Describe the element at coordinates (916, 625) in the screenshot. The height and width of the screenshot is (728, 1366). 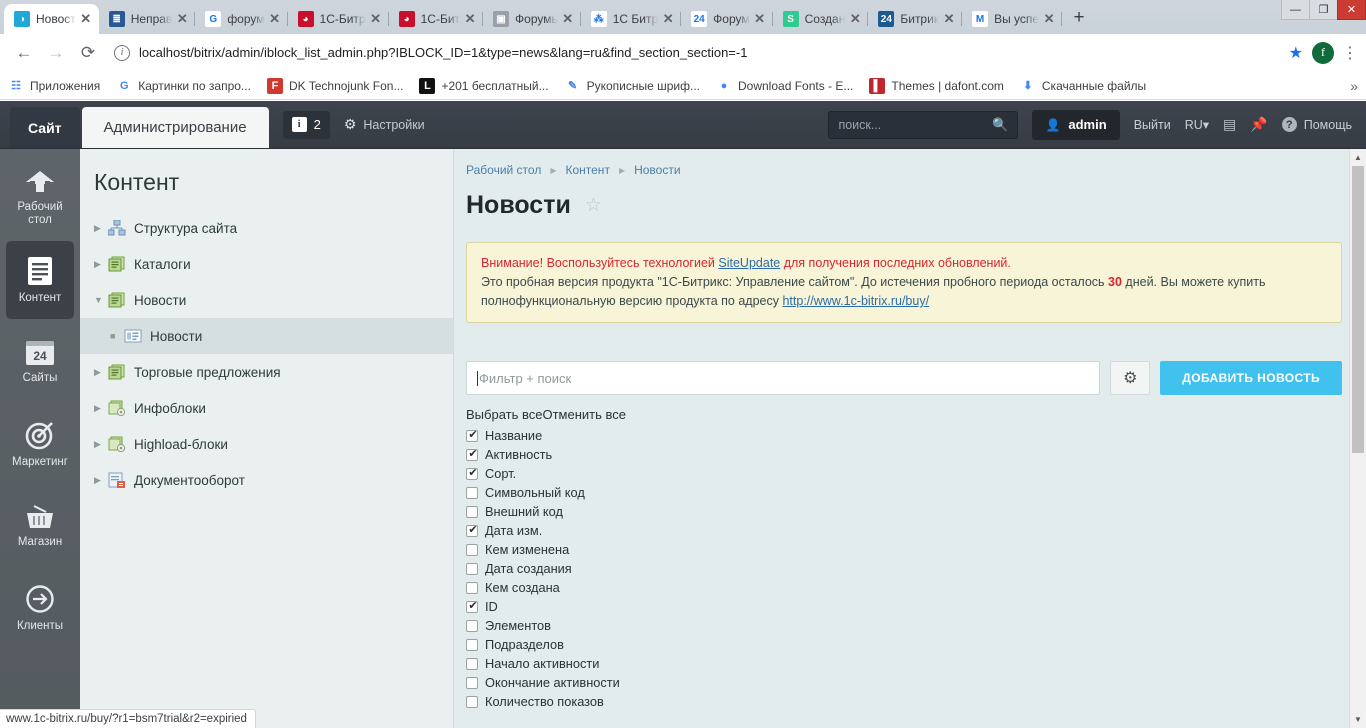
I see `column-checkbox-row: Элементов` at that location.